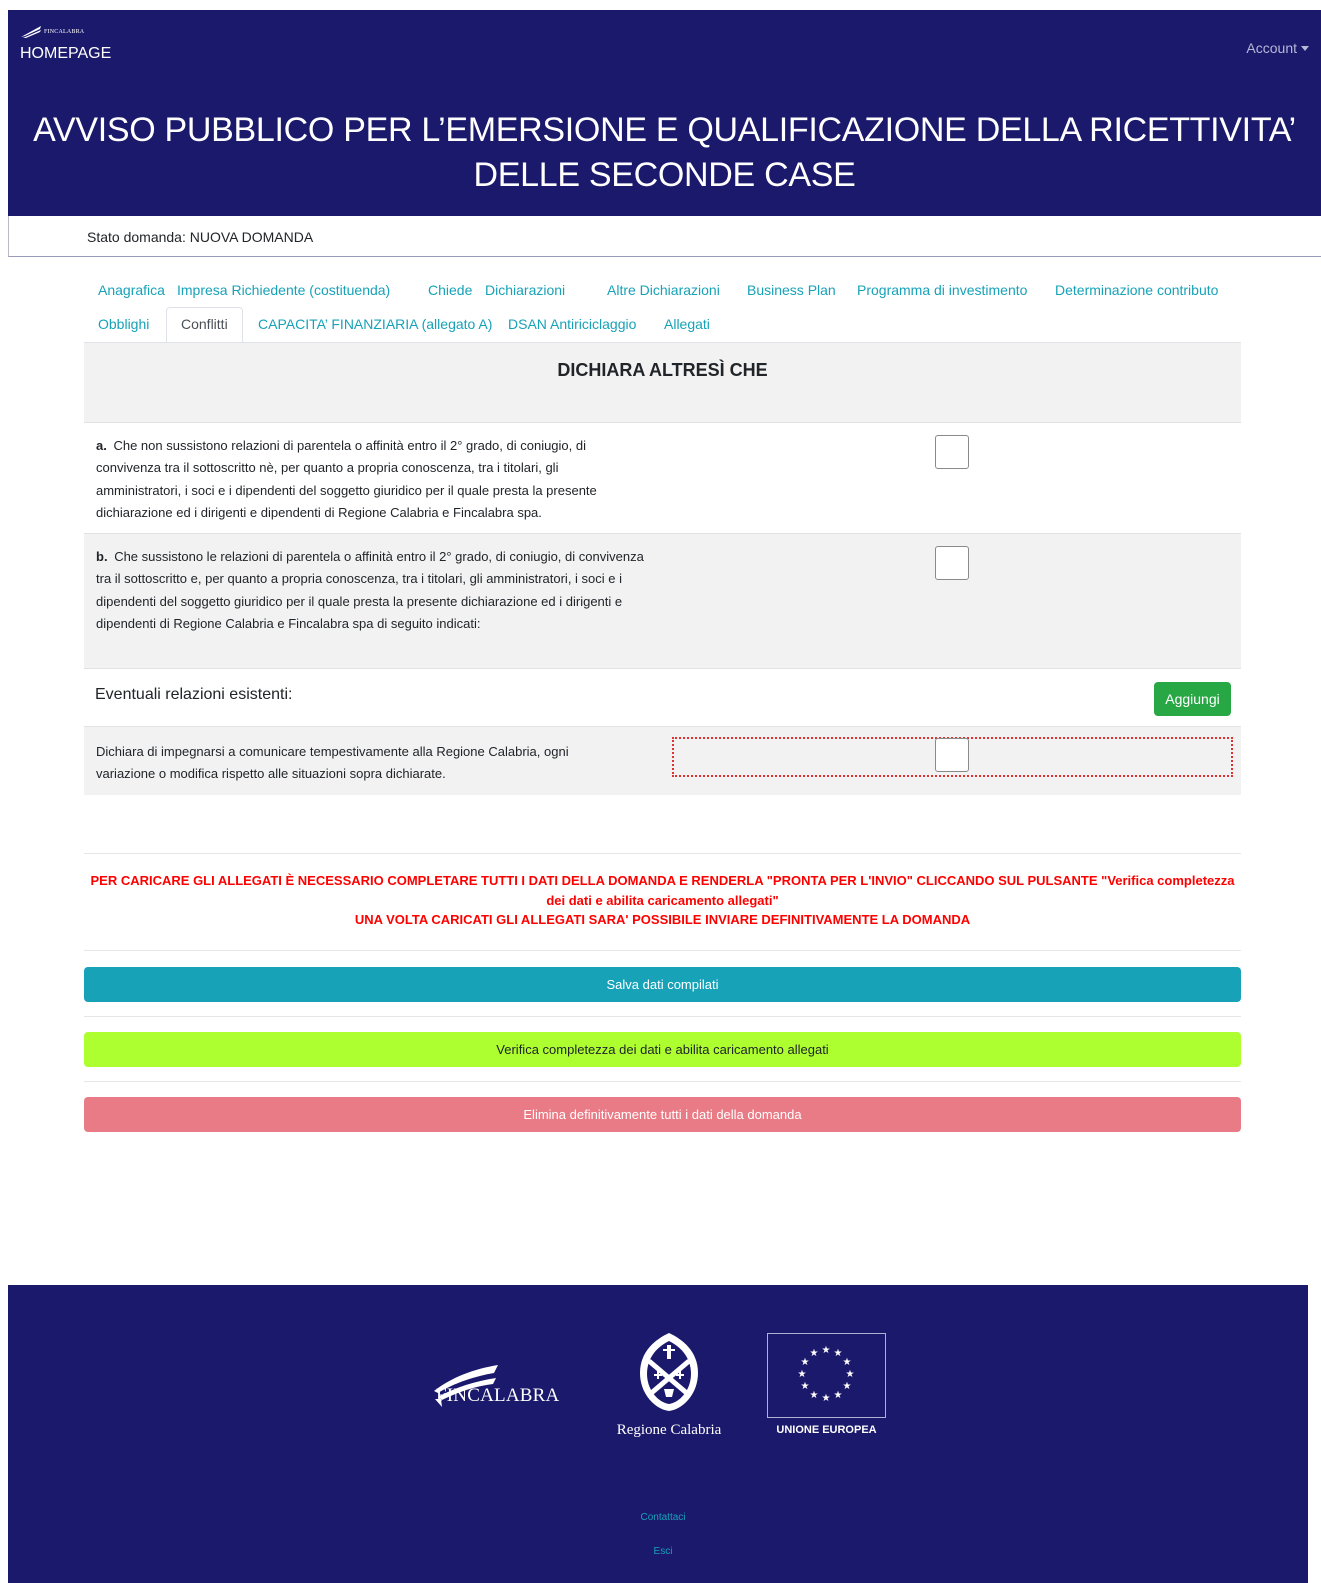 This screenshot has width=1321, height=1583. Describe the element at coordinates (662, 698) in the screenshot. I see `relations-row: Eventuali relazioni esistenti: Aggiungi` at that location.